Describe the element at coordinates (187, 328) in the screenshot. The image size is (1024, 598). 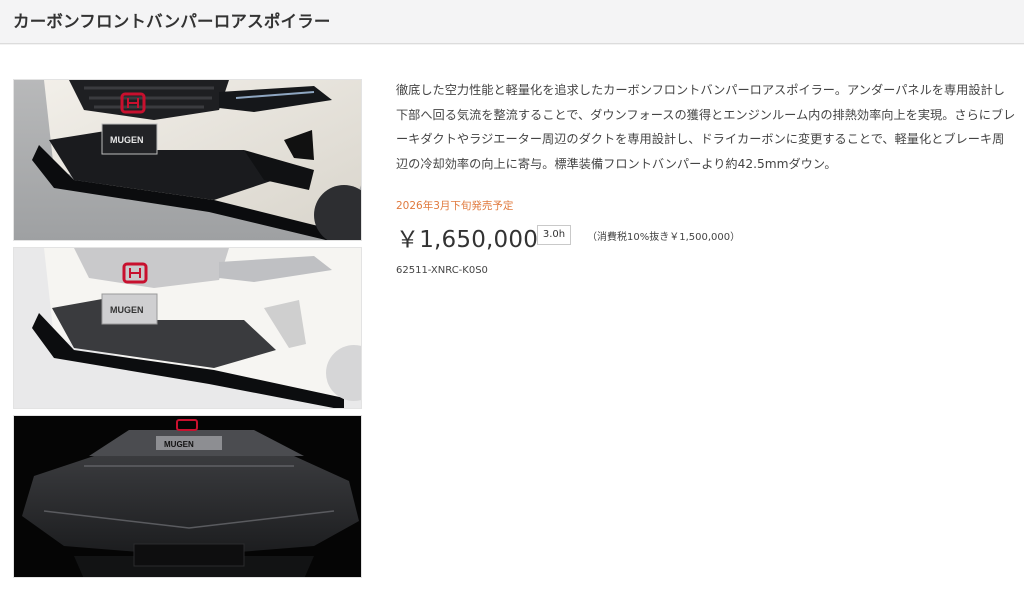
I see `product-photo-spoiler-highlight: MUGEN` at that location.